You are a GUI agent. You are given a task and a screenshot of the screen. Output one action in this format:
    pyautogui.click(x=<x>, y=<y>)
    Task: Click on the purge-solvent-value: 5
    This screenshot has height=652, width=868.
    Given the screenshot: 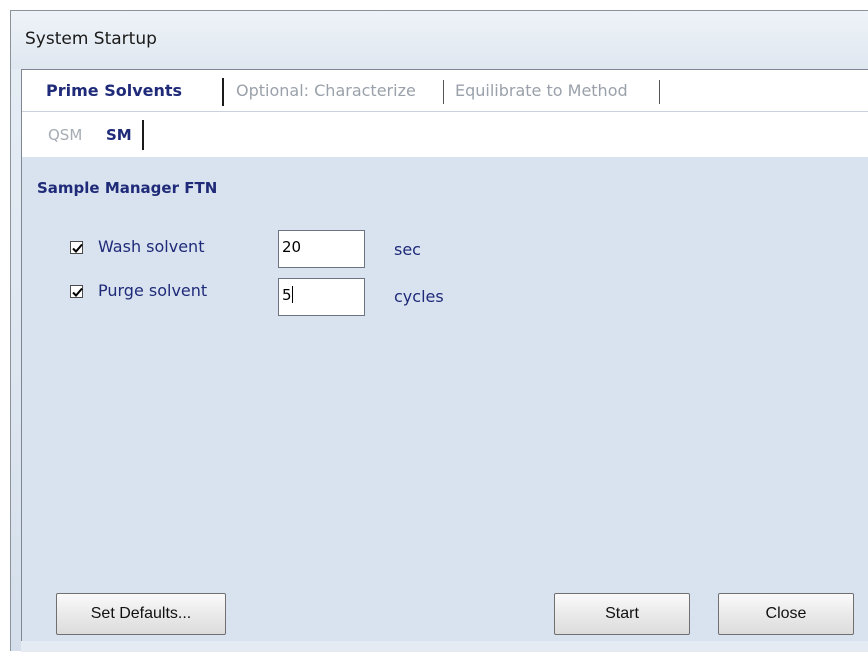 What is the action you would take?
    pyautogui.click(x=287, y=295)
    